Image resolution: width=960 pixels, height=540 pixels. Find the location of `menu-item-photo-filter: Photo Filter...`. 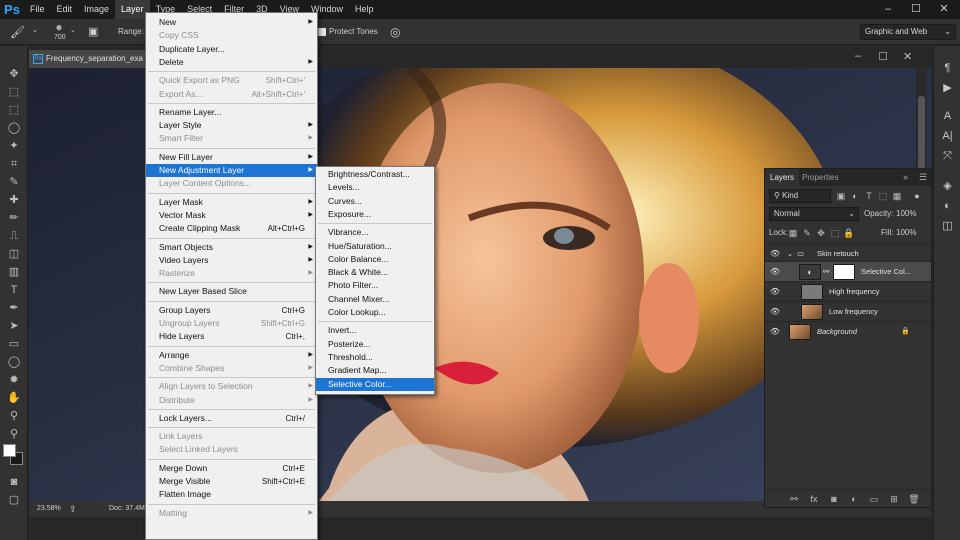

menu-item-photo-filter: Photo Filter... is located at coordinates (375, 285).